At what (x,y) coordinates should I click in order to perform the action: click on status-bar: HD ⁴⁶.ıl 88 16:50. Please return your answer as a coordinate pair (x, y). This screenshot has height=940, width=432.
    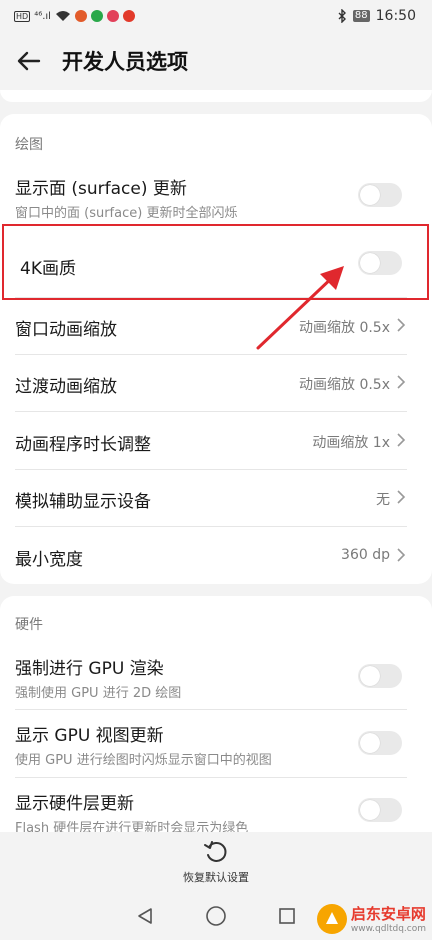
    Looking at the image, I should click on (216, 16).